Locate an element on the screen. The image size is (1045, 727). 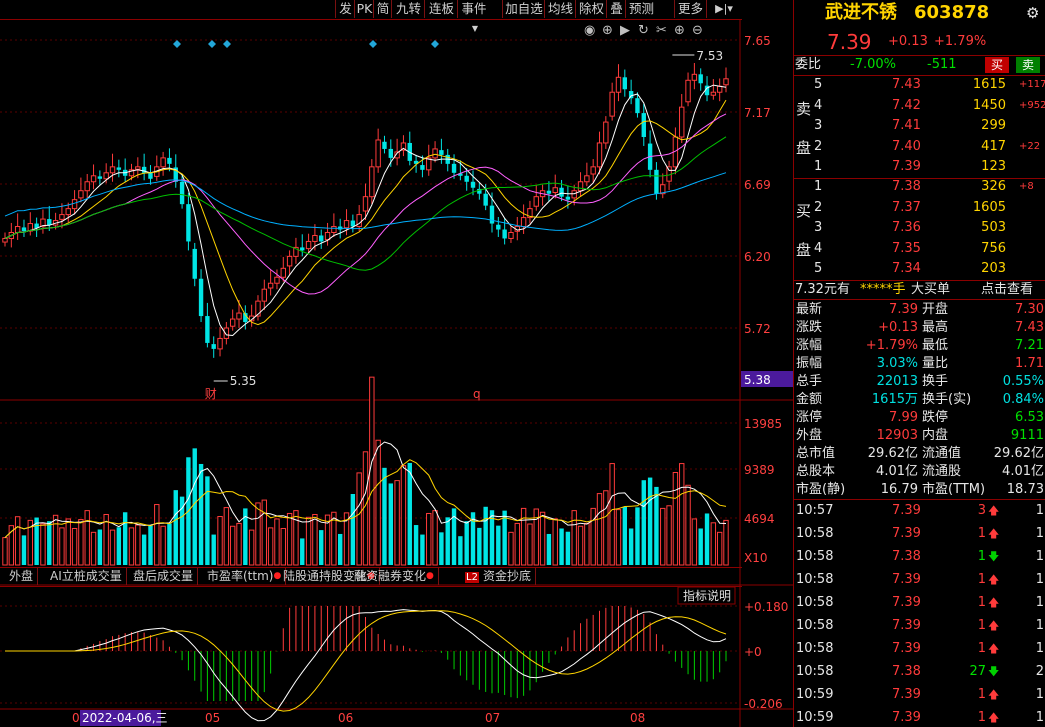
indicator-tab-2: 盘后成交量 is located at coordinates (164, 576).